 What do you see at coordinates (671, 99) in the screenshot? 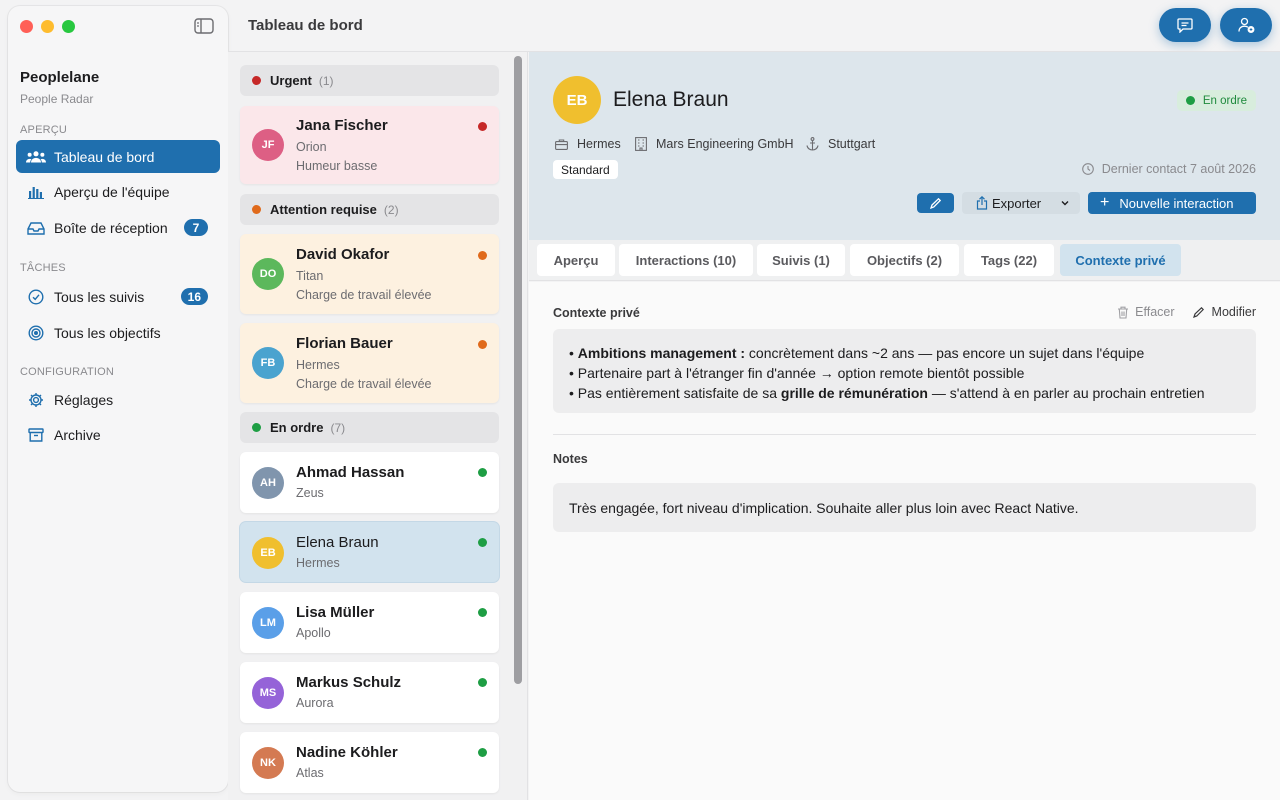
I see `profile-name: Elena Braun` at bounding box center [671, 99].